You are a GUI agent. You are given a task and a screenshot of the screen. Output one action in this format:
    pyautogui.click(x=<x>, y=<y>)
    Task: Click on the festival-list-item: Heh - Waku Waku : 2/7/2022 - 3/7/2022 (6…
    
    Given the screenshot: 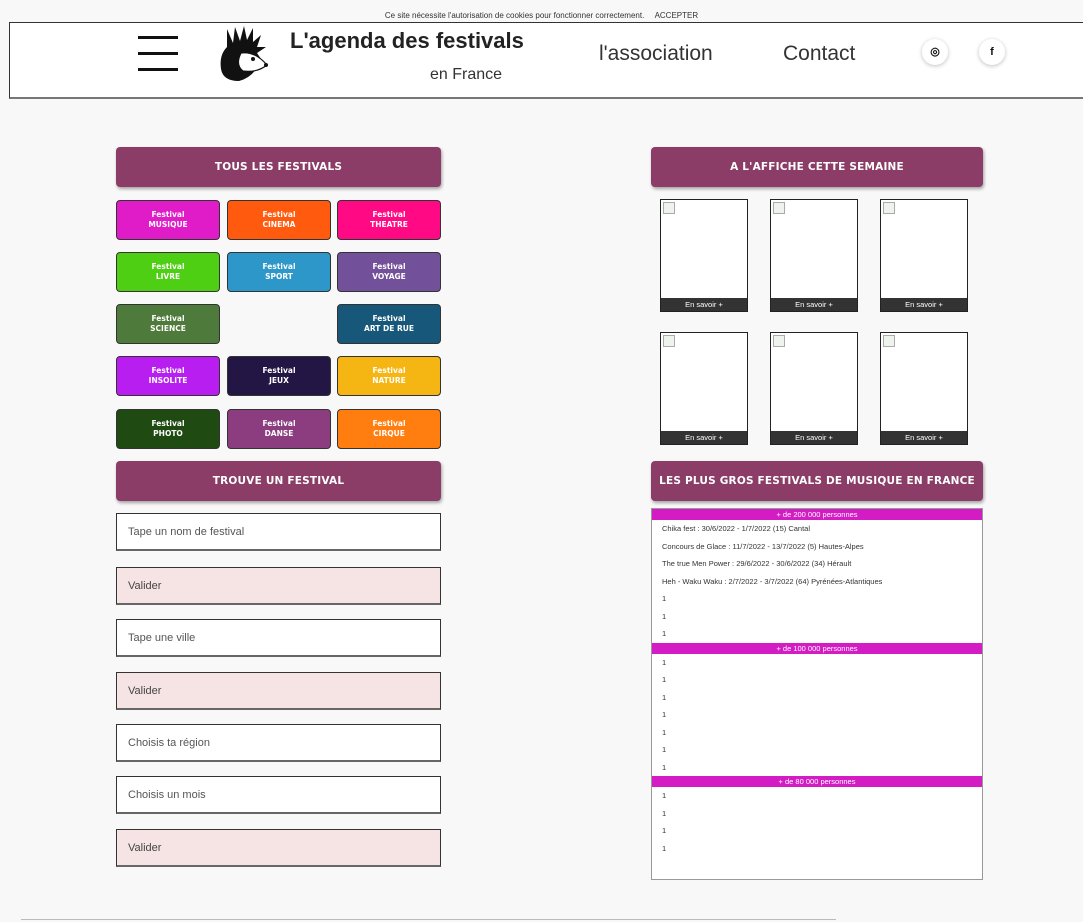 What is the action you would take?
    pyautogui.click(x=817, y=582)
    